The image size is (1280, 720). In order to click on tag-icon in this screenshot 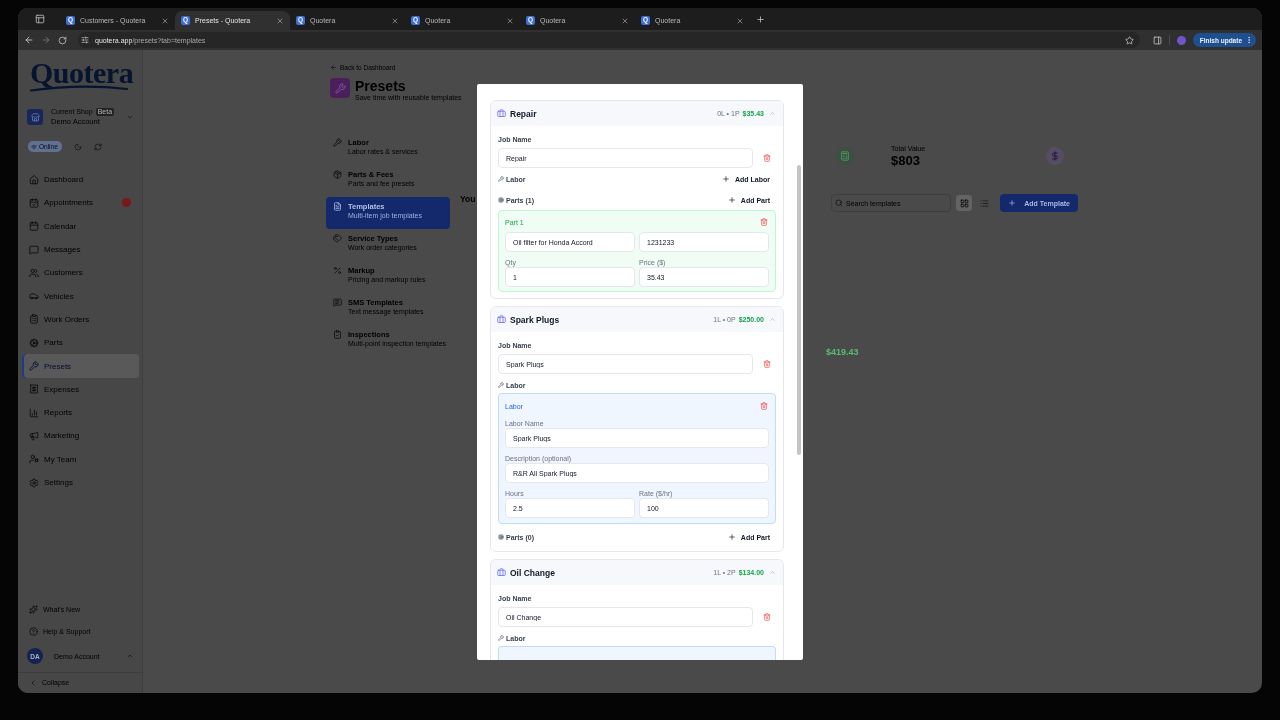, I will do `click(337, 238)`.